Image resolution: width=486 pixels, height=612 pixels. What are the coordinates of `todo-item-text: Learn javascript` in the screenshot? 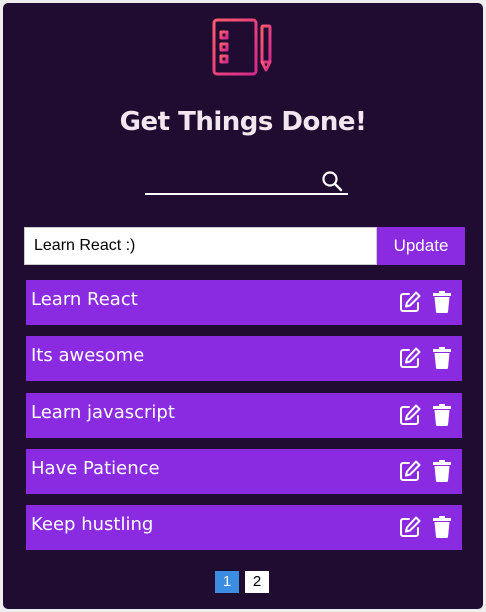 It's located at (103, 412).